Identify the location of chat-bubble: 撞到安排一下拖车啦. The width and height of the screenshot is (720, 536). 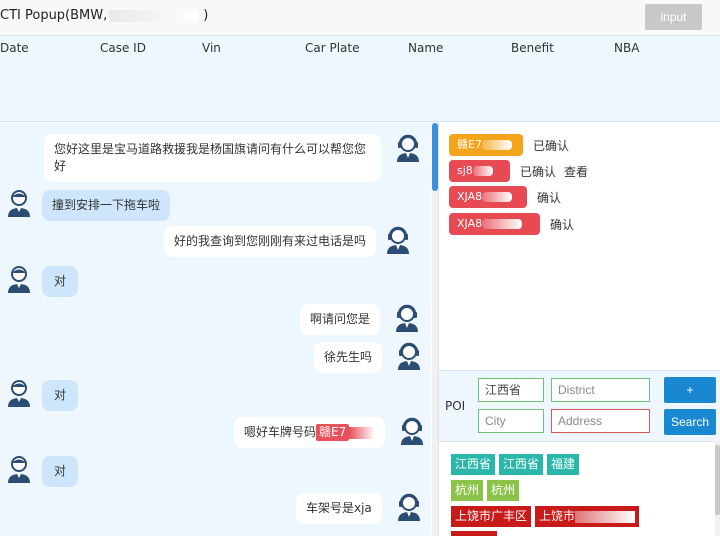
(106, 205).